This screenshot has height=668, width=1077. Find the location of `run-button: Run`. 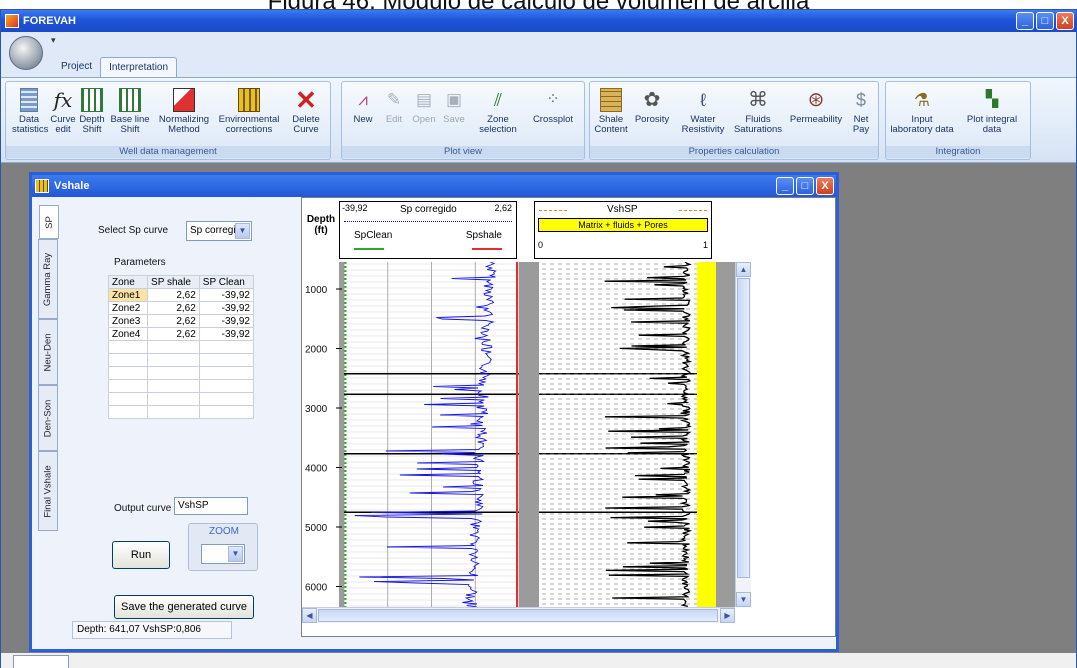

run-button: Run is located at coordinates (141, 555).